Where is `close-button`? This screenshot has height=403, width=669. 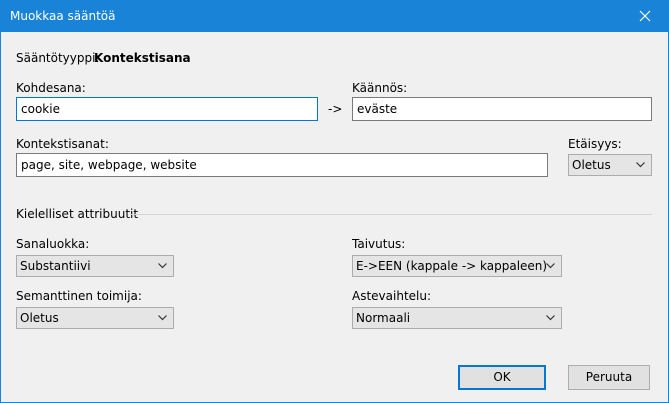
close-button is located at coordinates (645, 16).